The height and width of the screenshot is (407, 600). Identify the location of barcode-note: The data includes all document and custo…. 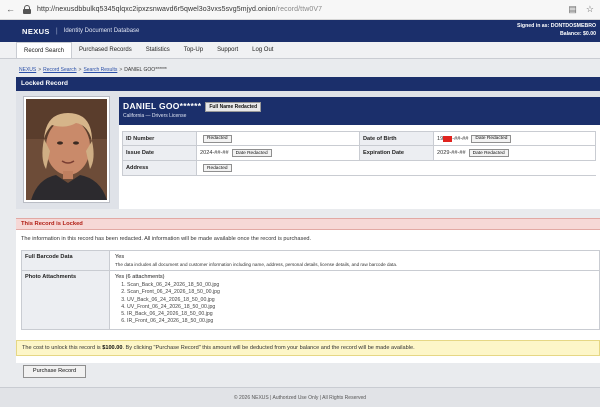
(256, 264).